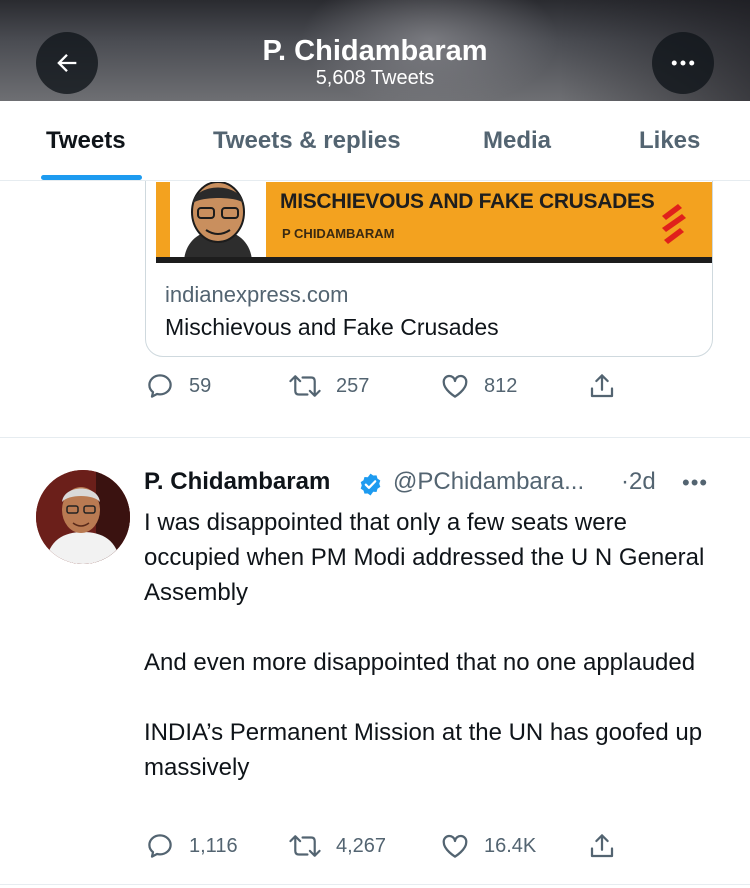  I want to click on tab-tweets: Tweets, so click(86, 141).